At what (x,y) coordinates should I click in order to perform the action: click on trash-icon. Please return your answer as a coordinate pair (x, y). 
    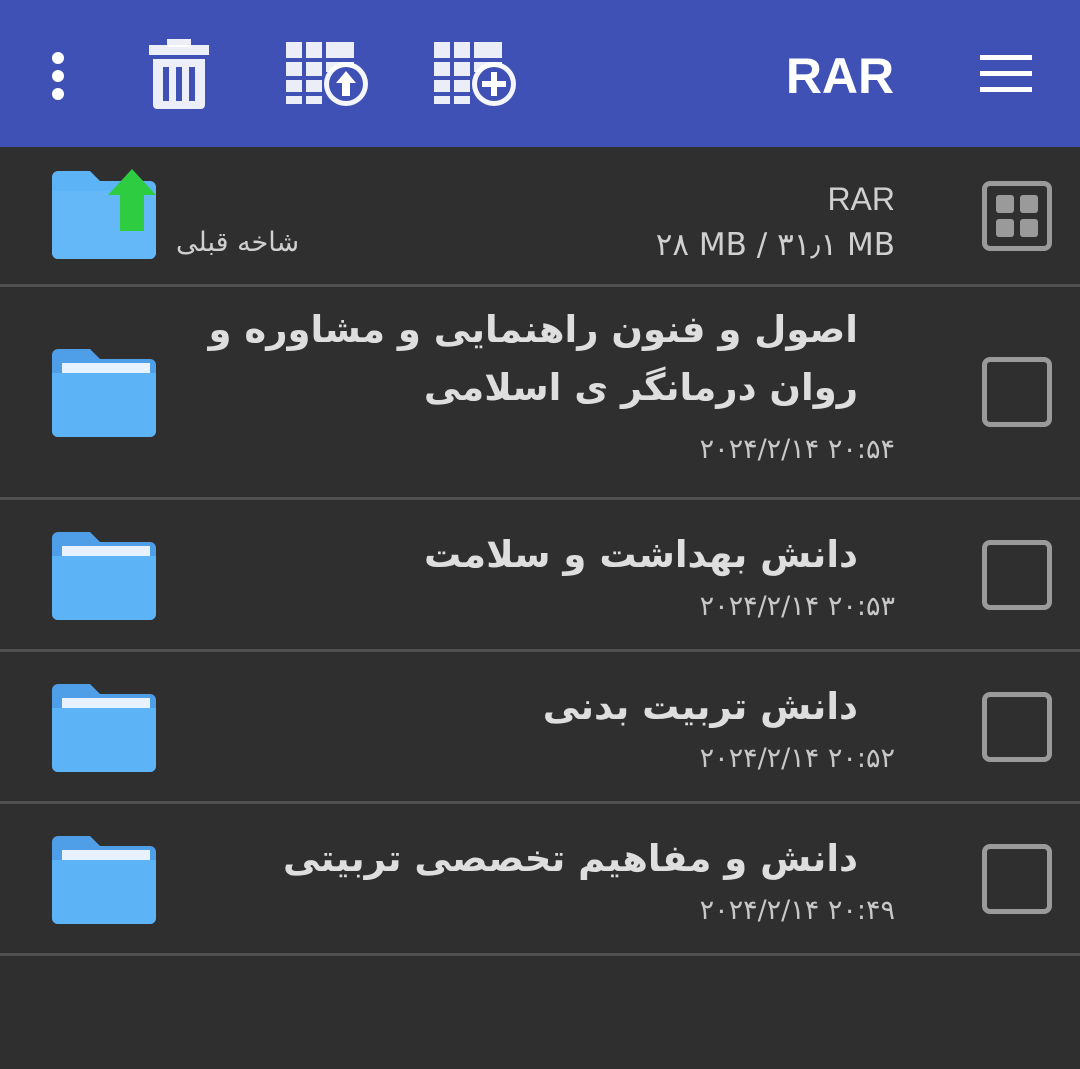
    Looking at the image, I should click on (179, 74).